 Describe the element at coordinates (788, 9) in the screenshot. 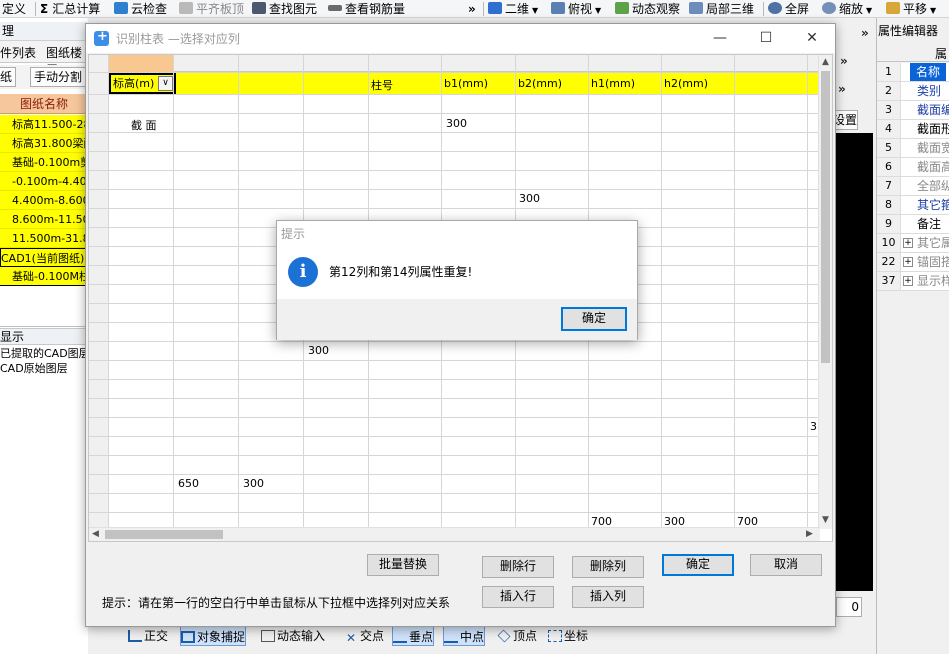

I see `fullscreen-button: 全屏` at that location.